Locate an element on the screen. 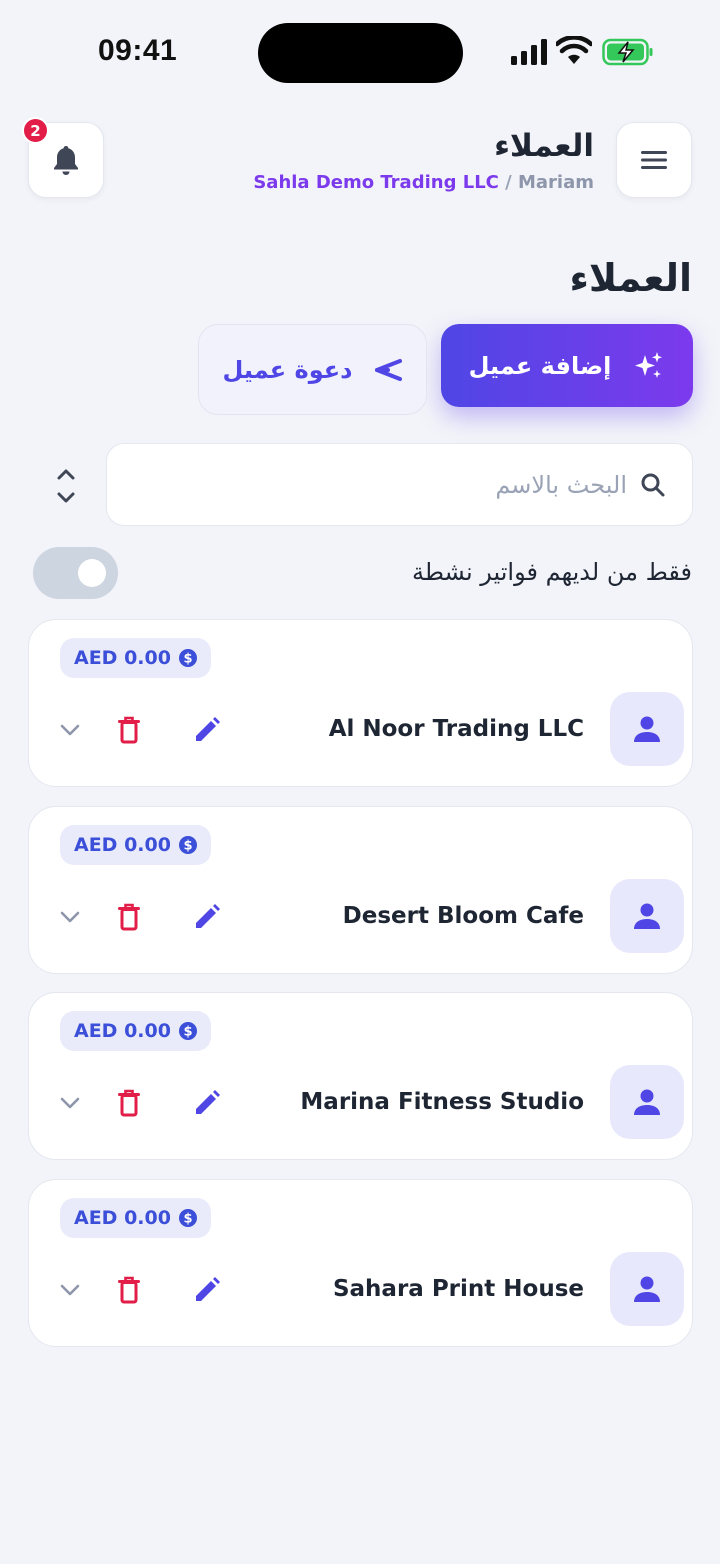  search-box is located at coordinates (399, 484).